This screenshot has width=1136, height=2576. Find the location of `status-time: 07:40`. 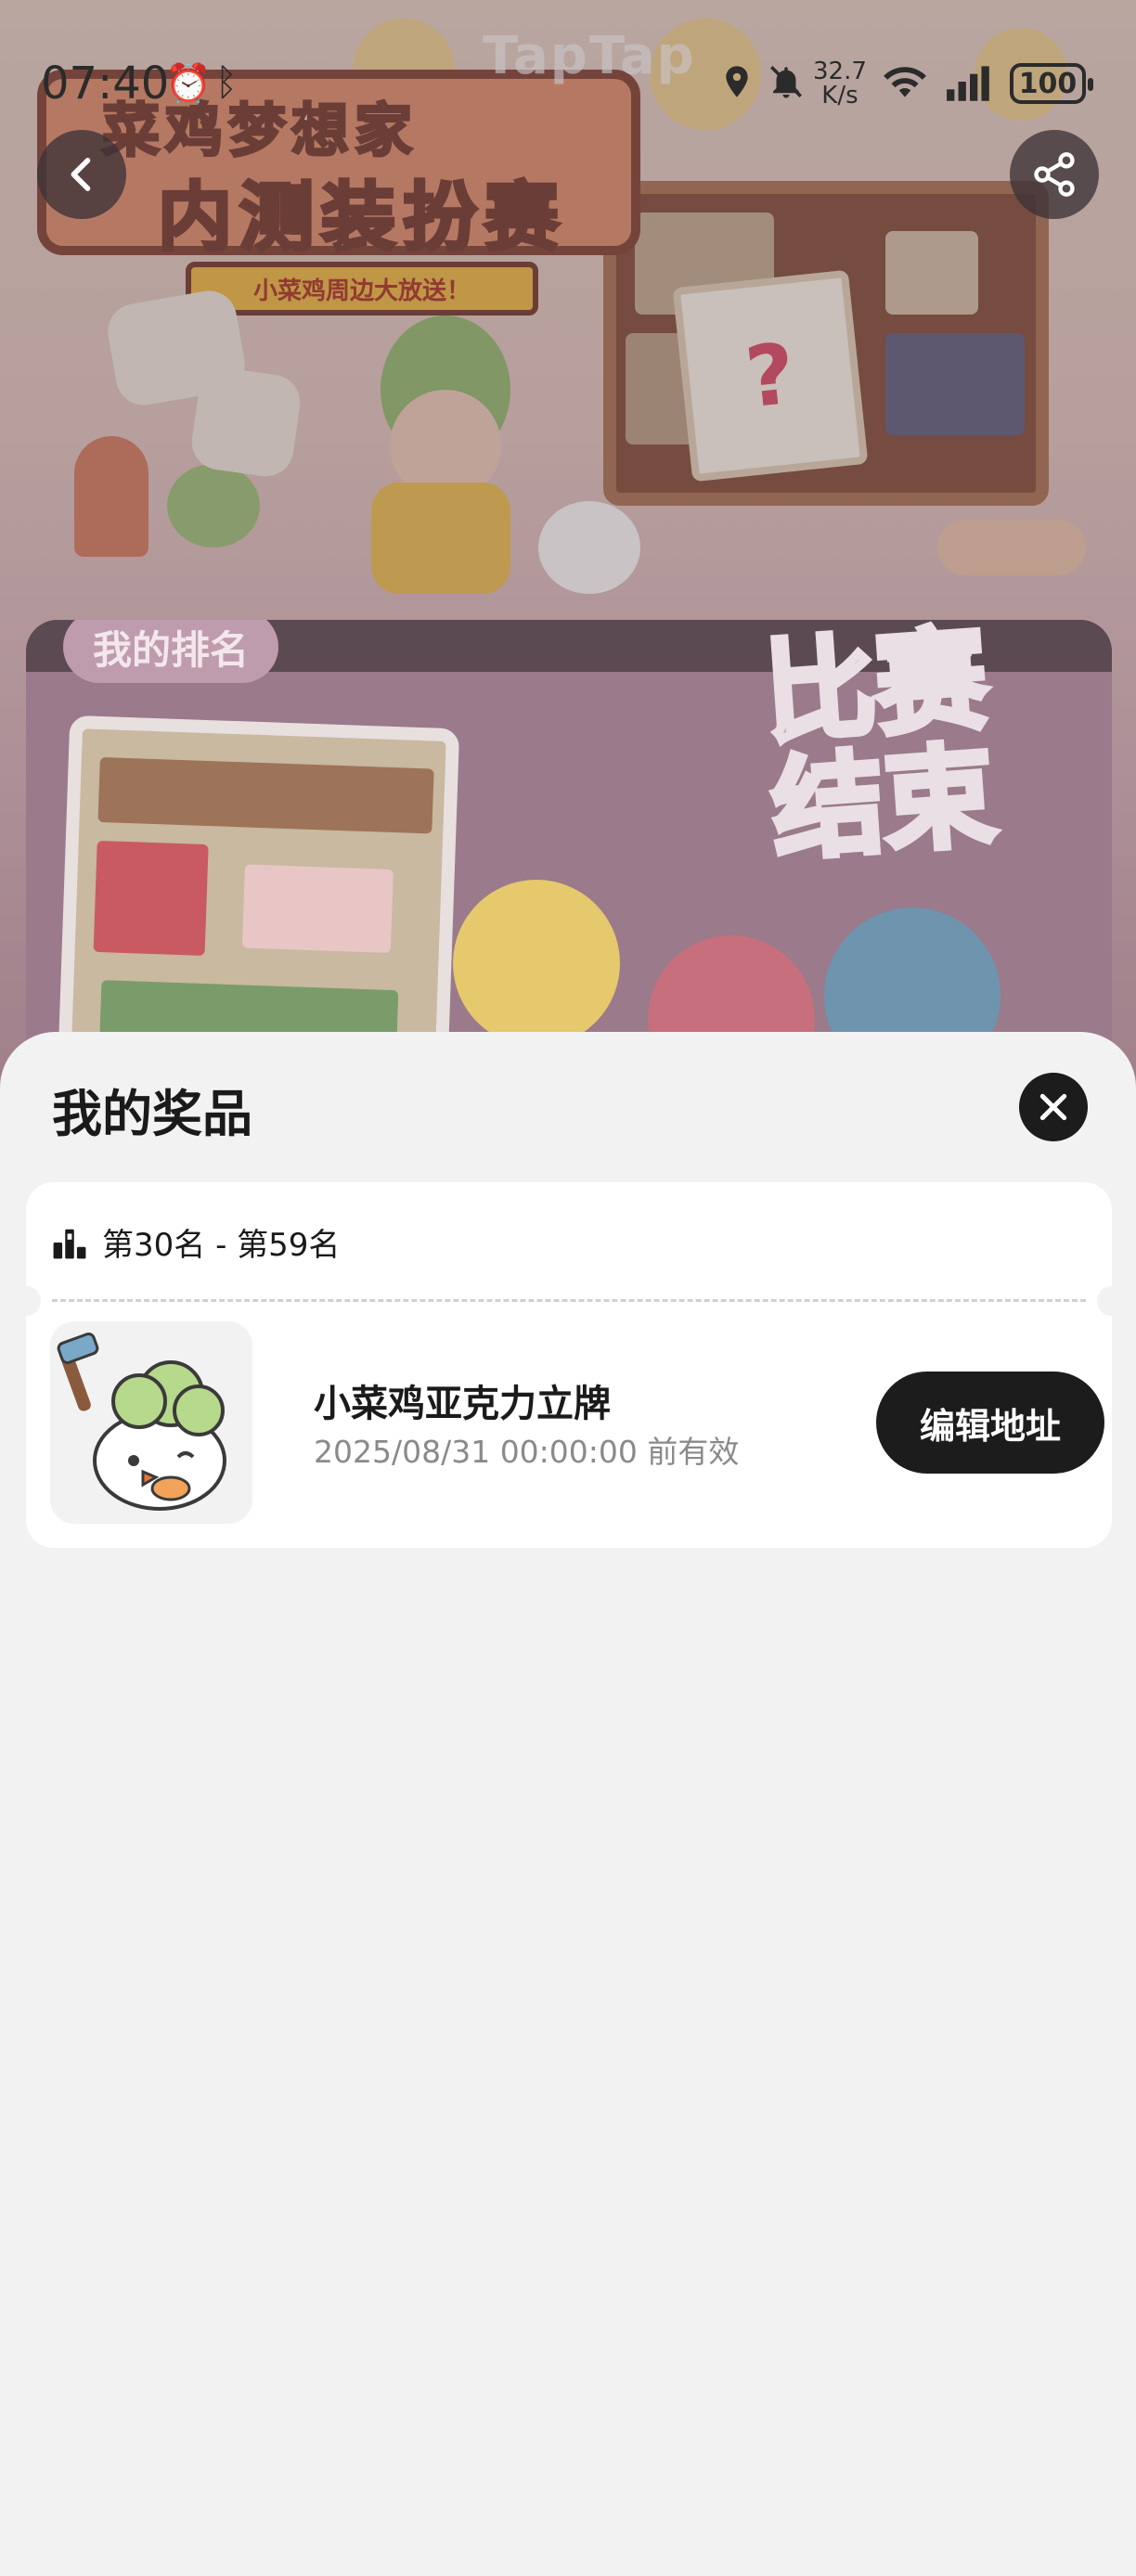

status-time: 07:40 is located at coordinates (105, 84).